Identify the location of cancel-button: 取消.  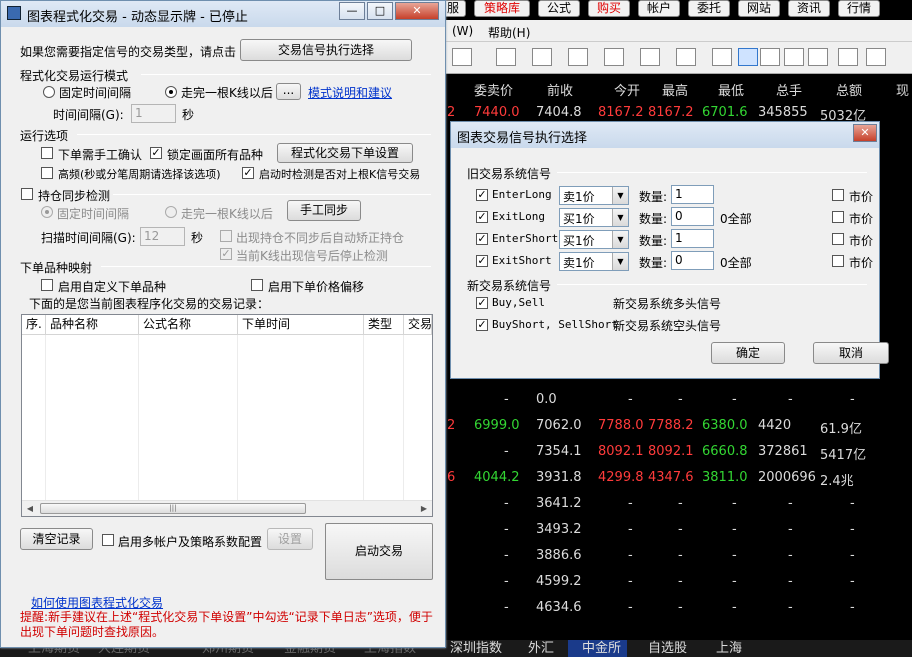
(851, 353).